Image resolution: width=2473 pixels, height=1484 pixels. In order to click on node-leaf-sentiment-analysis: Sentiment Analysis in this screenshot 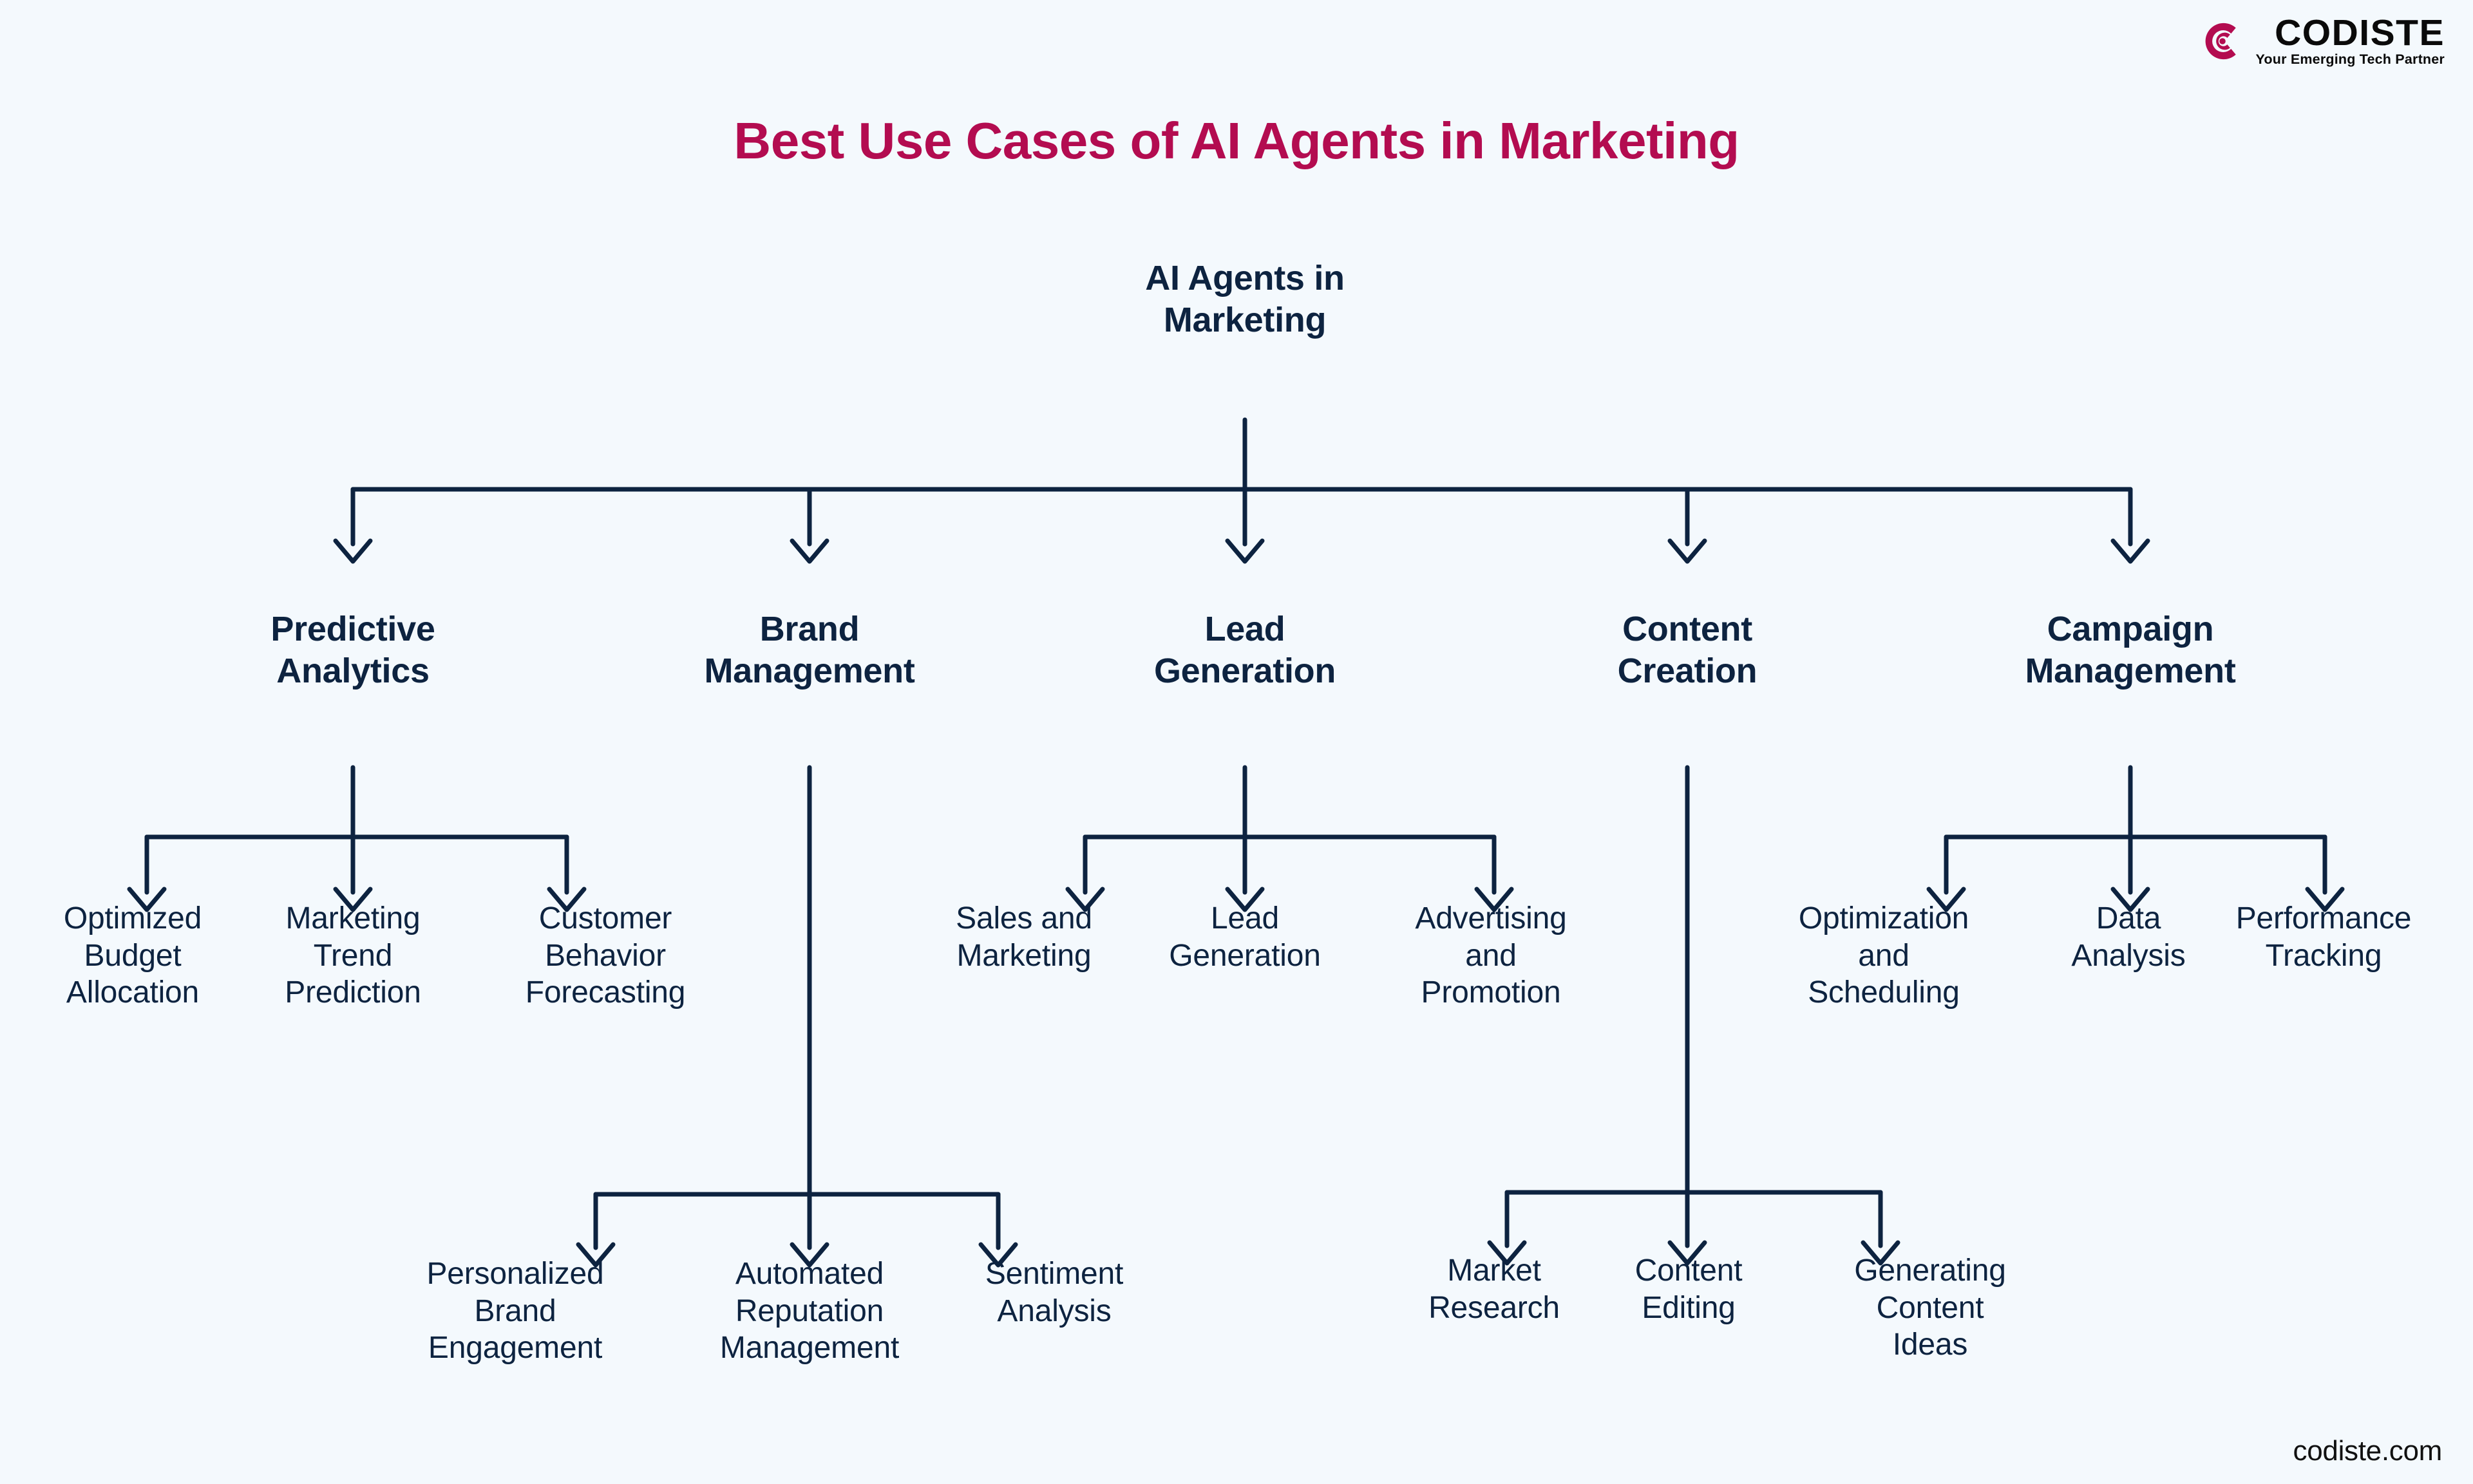, I will do `click(1054, 1292)`.